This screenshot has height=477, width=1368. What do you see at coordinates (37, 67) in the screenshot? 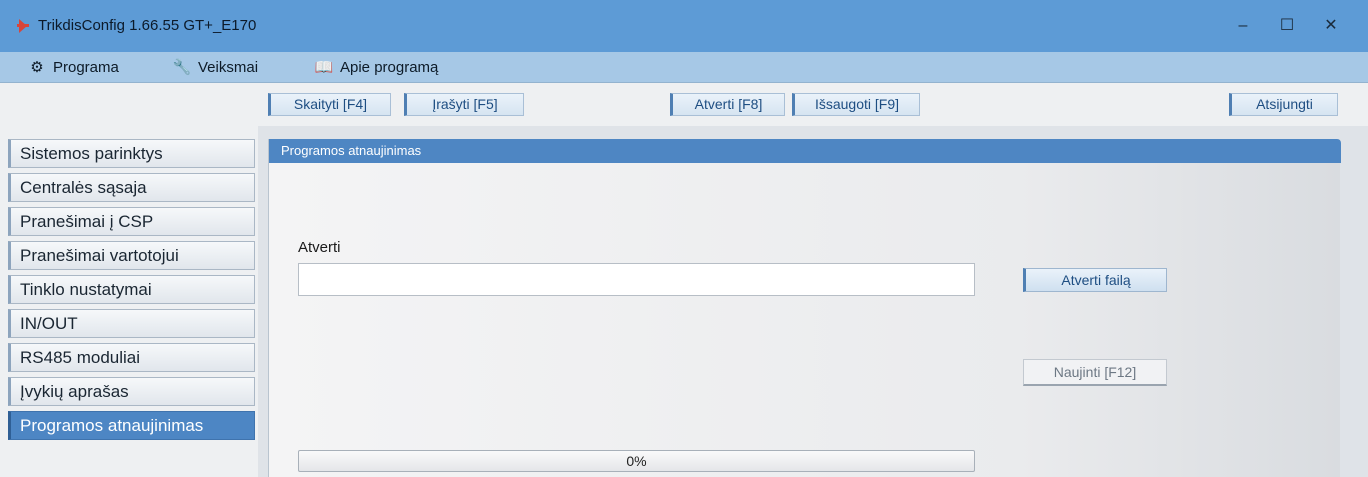
I see `gear-icon: ⚙` at bounding box center [37, 67].